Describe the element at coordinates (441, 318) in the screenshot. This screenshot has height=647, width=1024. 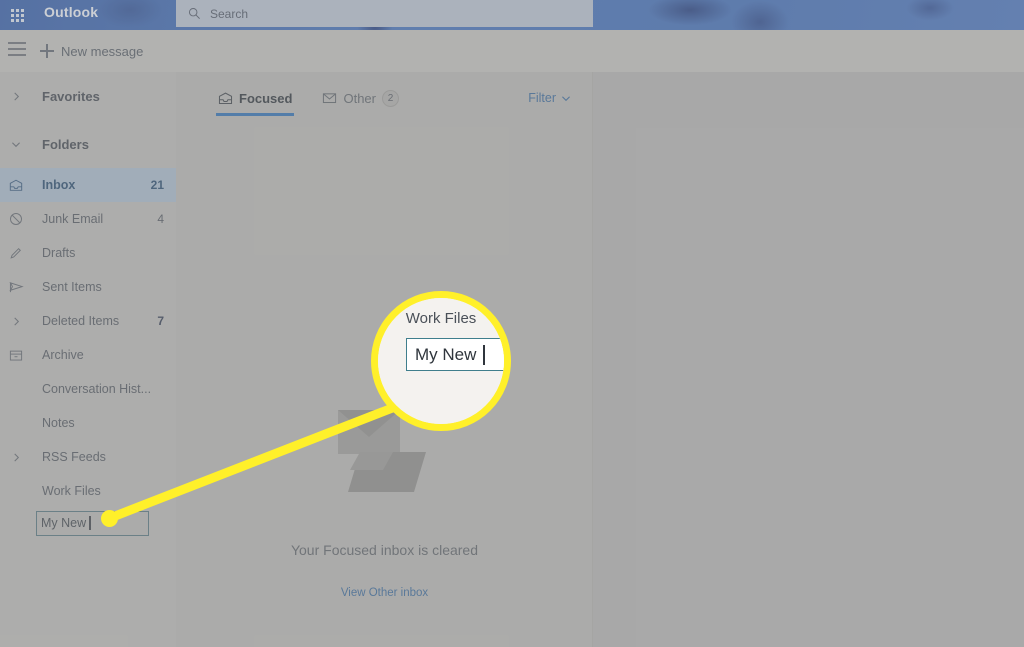
I see `magnified-work-files-label: Work Files` at that location.